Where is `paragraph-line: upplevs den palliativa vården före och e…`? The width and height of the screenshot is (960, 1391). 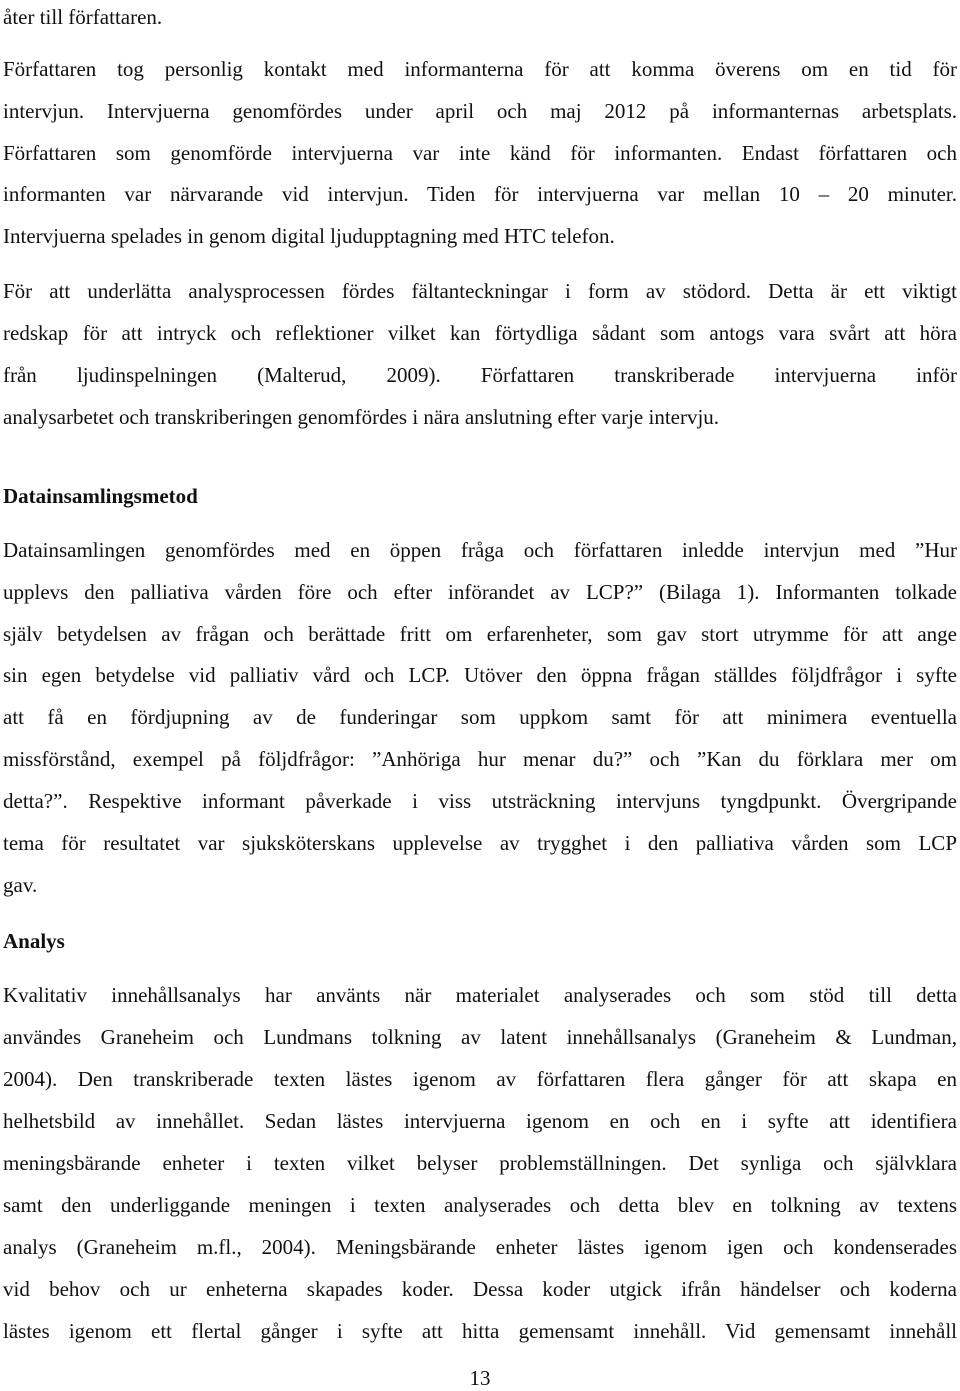 paragraph-line: upplevs den palliativa vården före och e… is located at coordinates (480, 592).